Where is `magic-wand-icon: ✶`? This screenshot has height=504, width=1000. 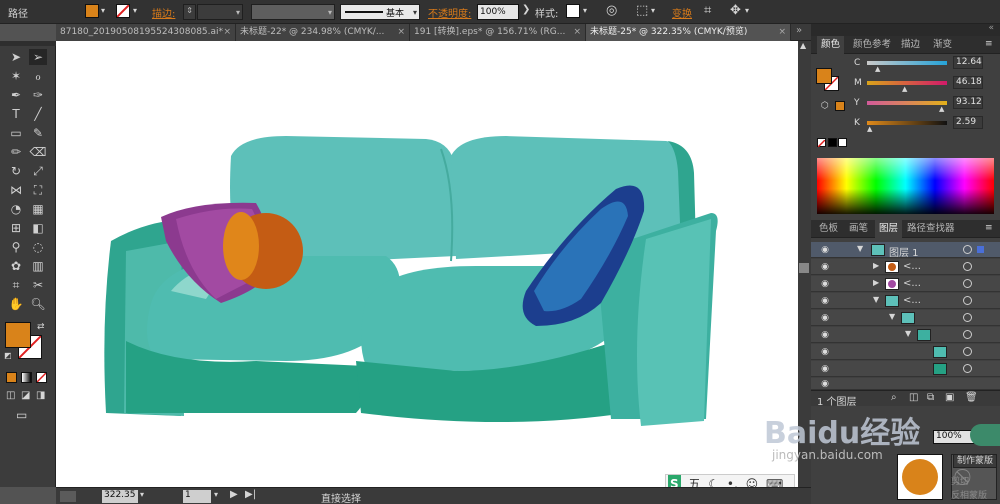
magic-wand-icon: ✶ is located at coordinates (16, 76).